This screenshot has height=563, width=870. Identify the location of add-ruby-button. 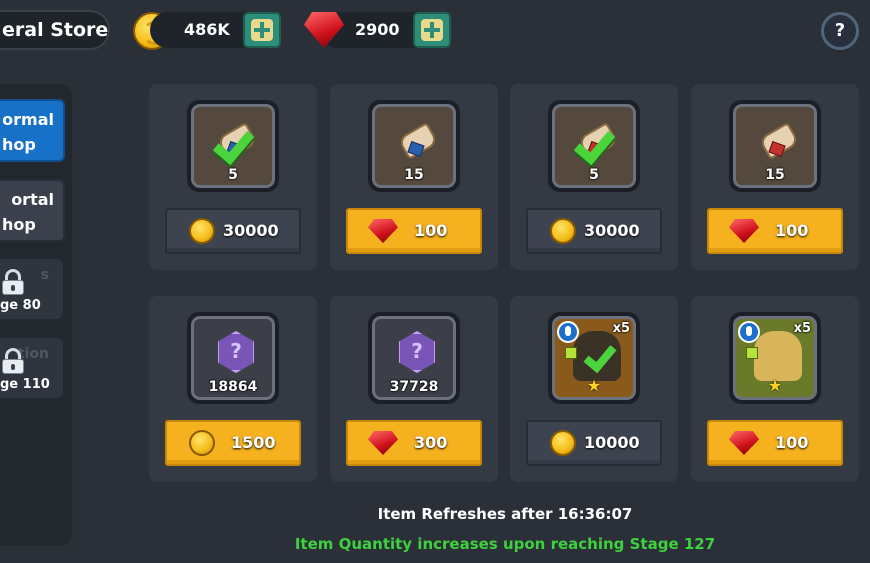
(432, 30).